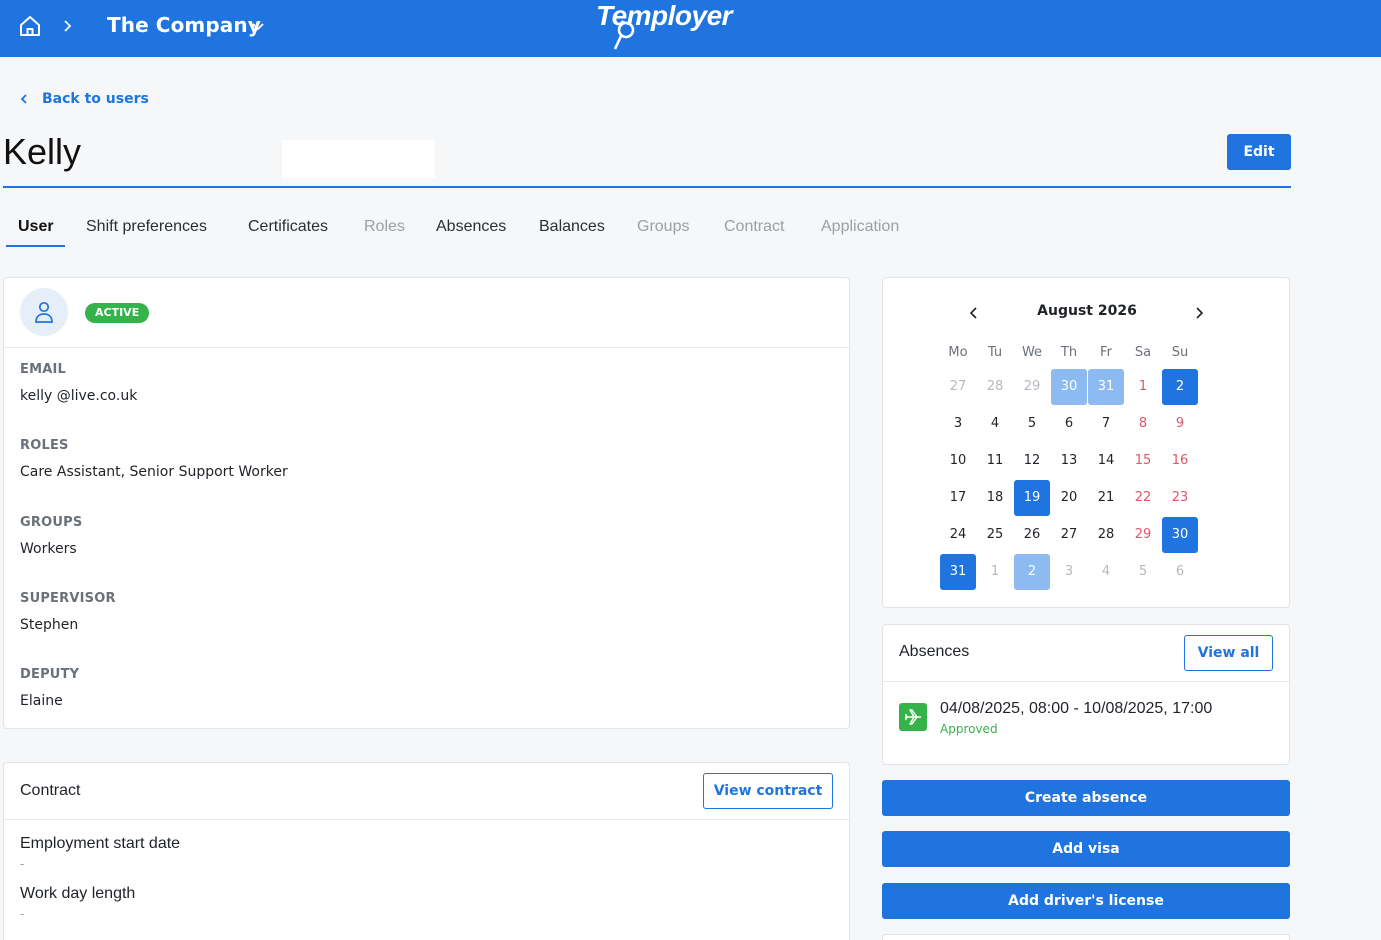 This screenshot has width=1381, height=940. What do you see at coordinates (184, 25) in the screenshot?
I see `company-name: The Company` at bounding box center [184, 25].